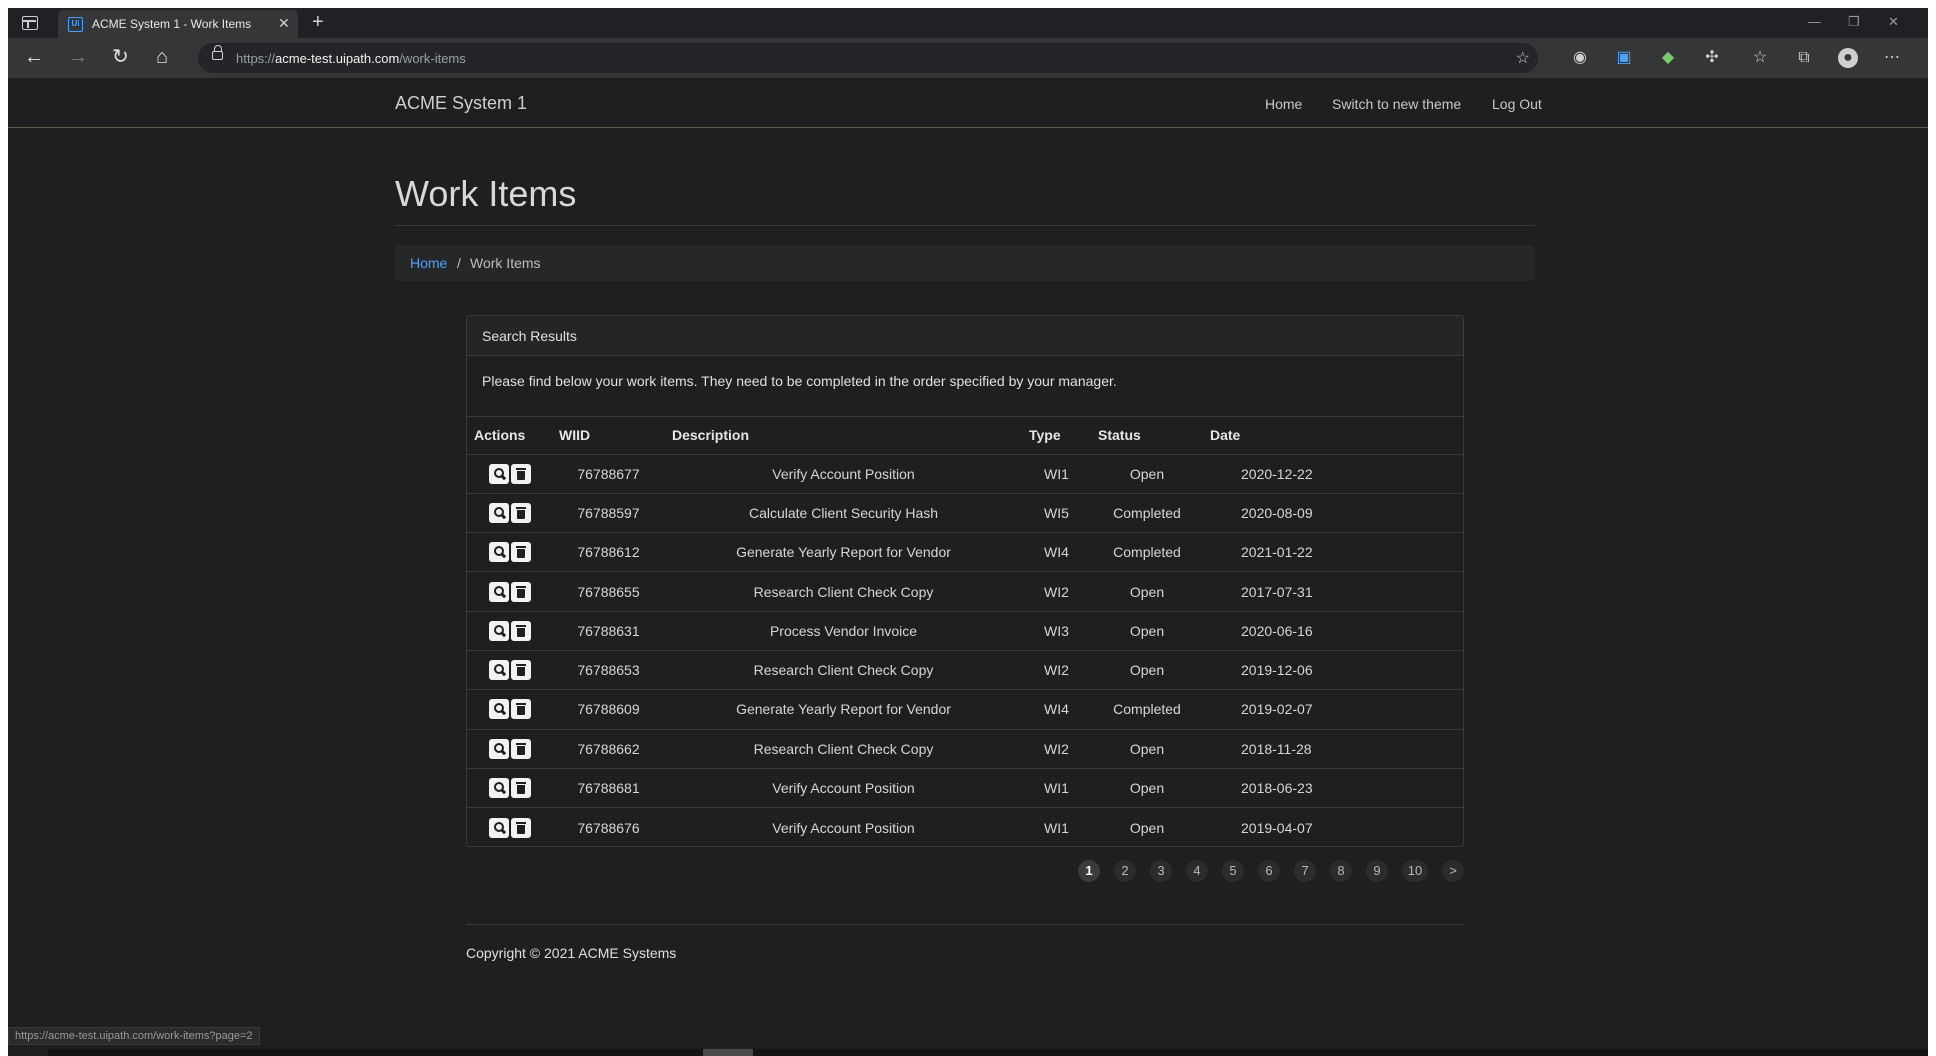  Describe the element at coordinates (1333, 513) in the screenshot. I see `cell-date: 2020-08-09` at that location.